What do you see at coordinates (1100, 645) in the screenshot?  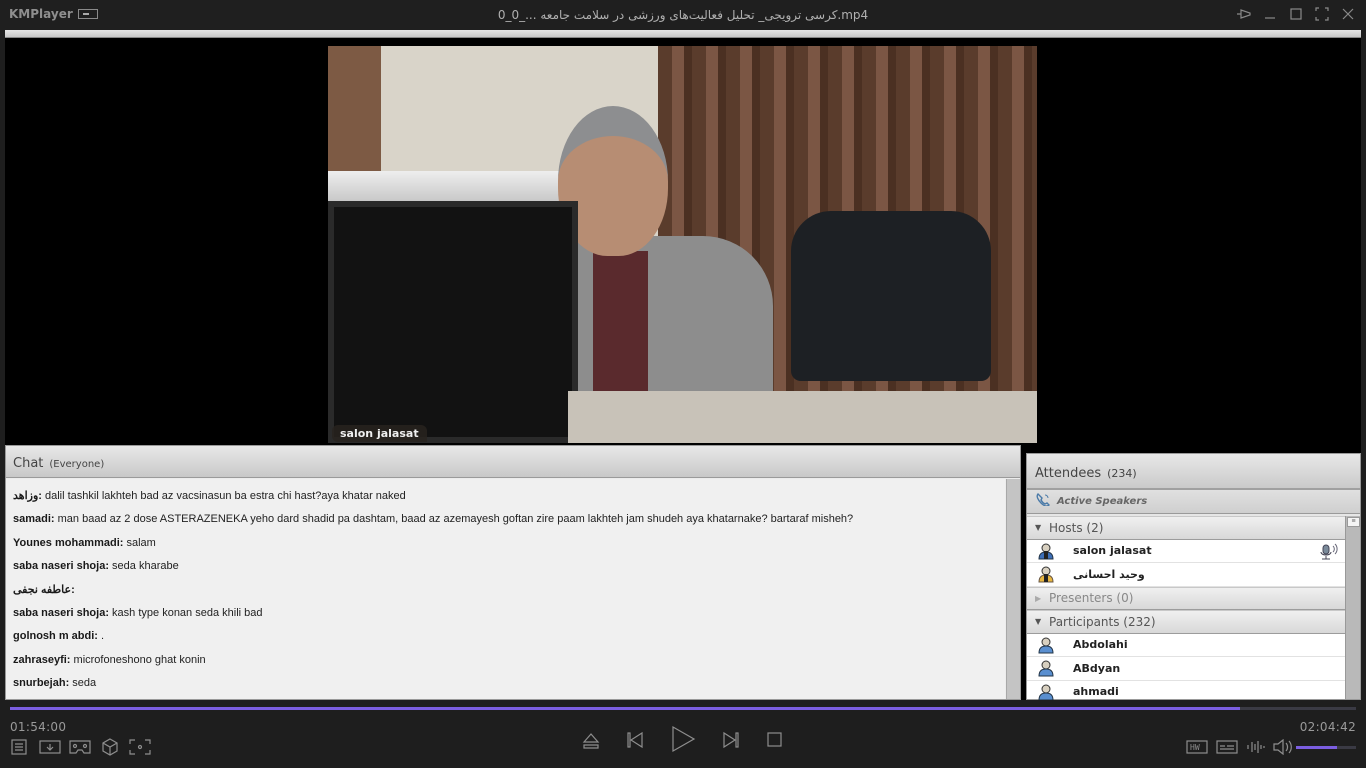 I see `attendee-name: Abdolahi` at bounding box center [1100, 645].